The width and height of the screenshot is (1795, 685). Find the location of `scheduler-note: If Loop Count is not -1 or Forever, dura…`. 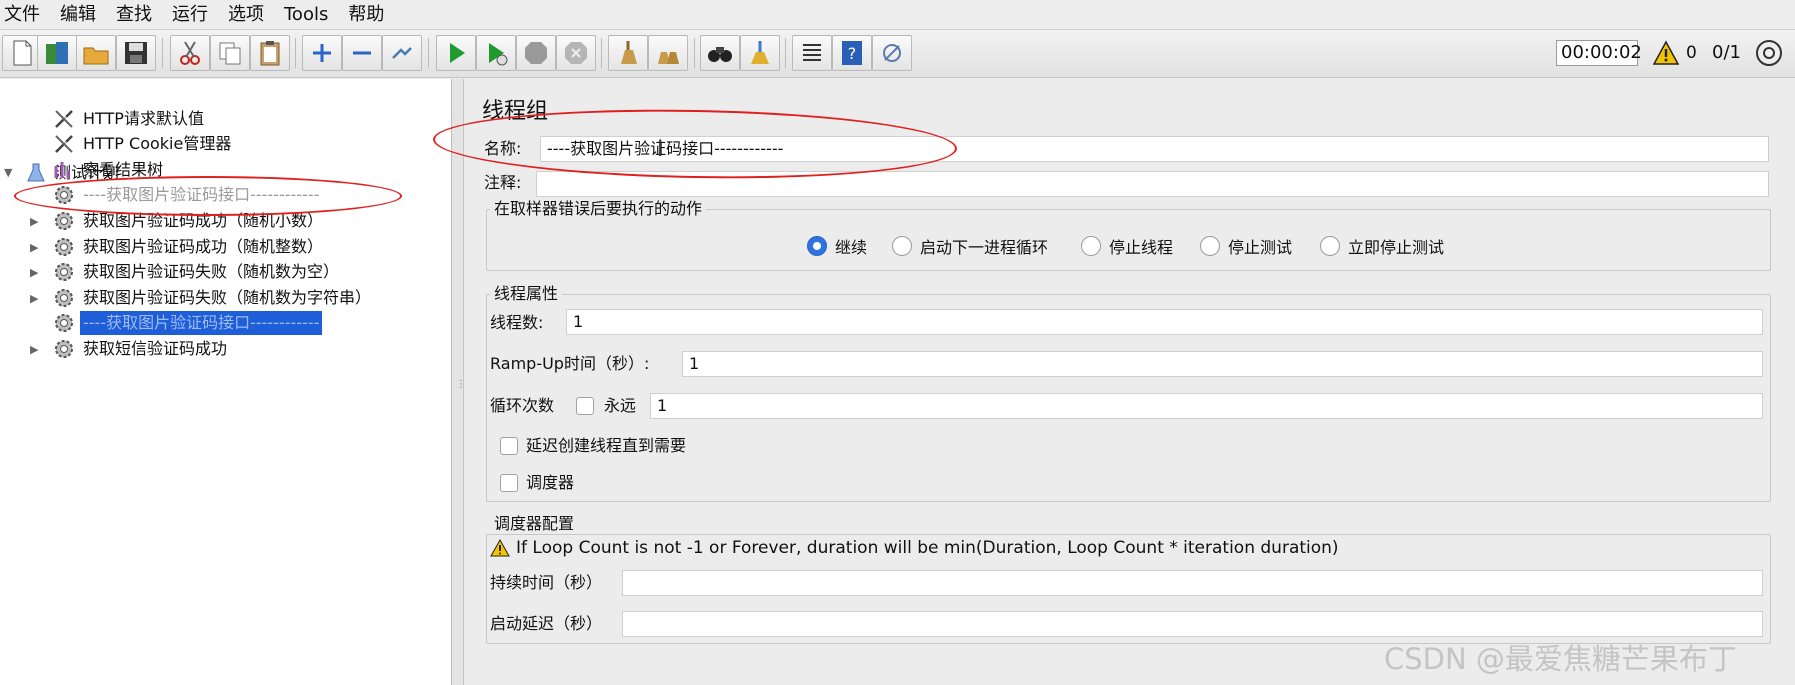

scheduler-note: If Loop Count is not -1 or Forever, dura… is located at coordinates (914, 548).